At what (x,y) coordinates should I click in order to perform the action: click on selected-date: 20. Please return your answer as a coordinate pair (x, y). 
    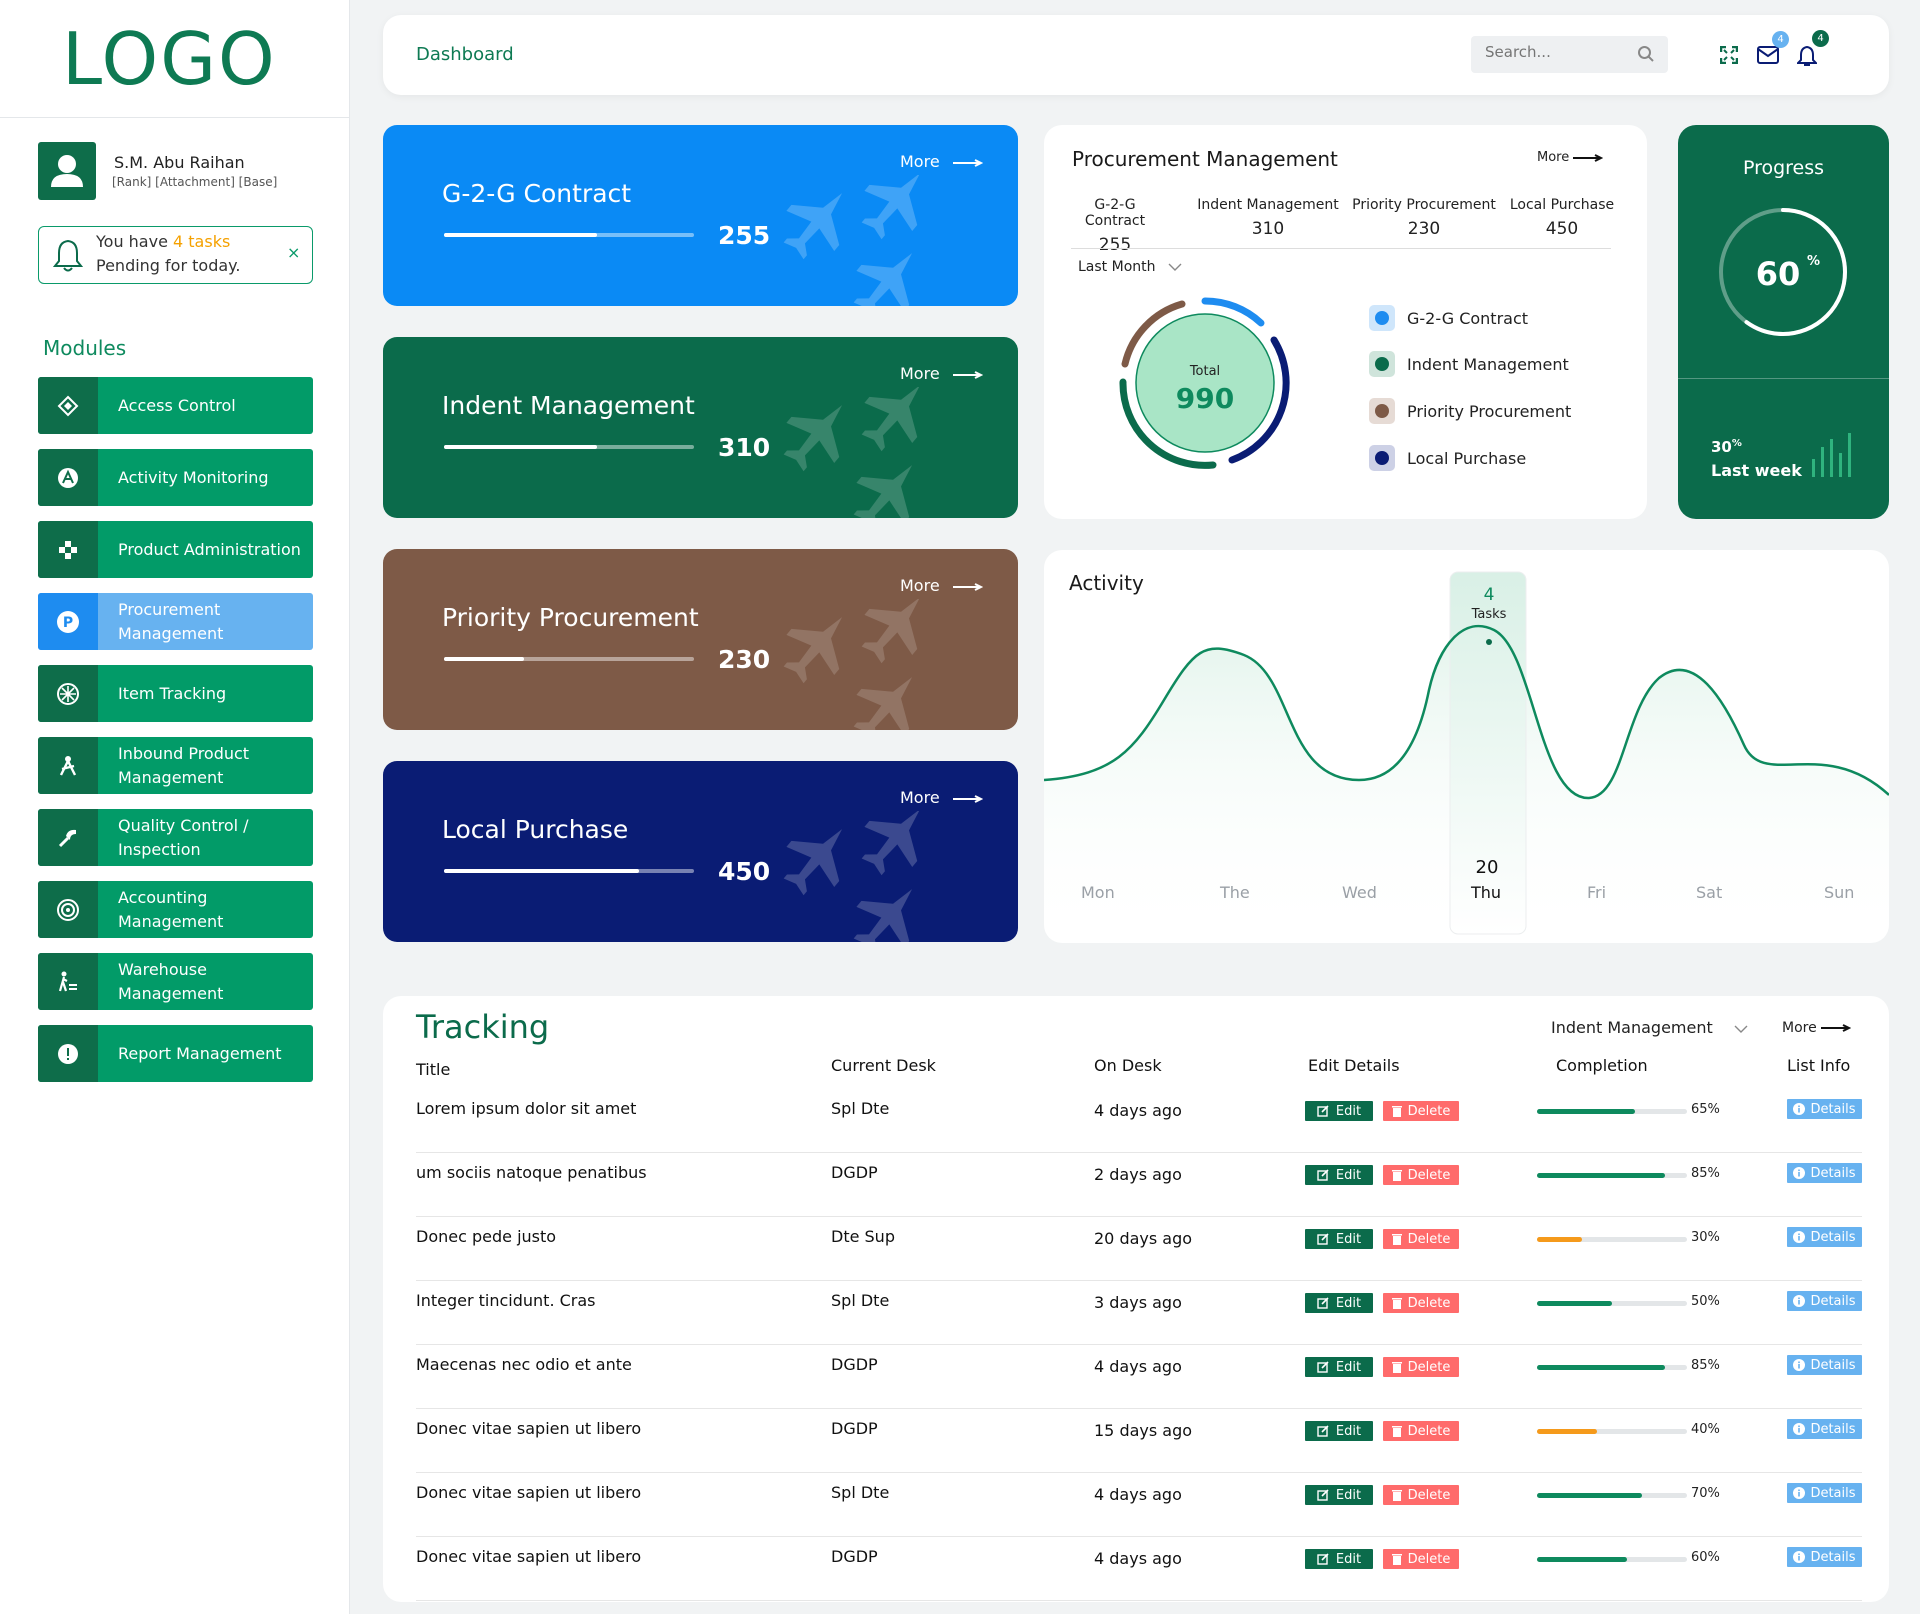
    Looking at the image, I should click on (1487, 867).